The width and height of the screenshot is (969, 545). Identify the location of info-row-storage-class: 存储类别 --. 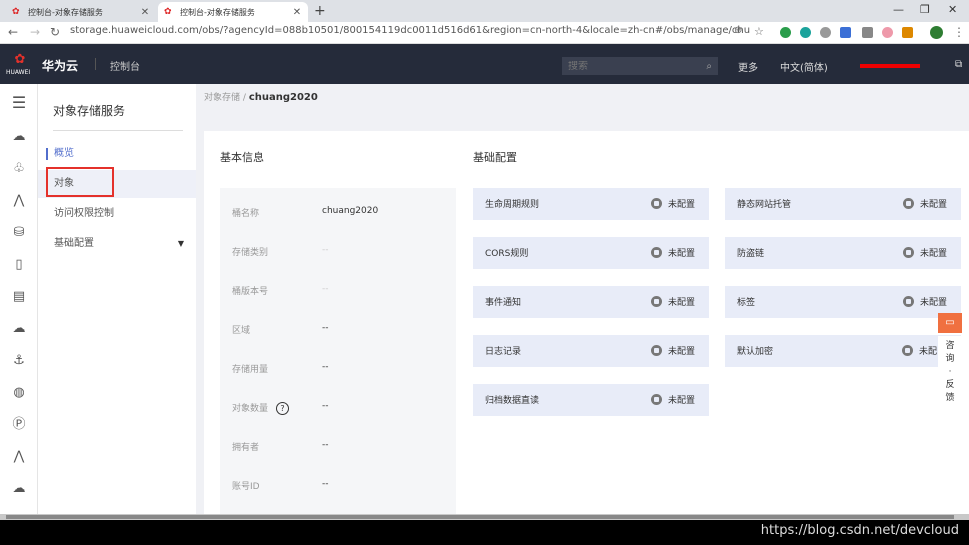
(342, 253).